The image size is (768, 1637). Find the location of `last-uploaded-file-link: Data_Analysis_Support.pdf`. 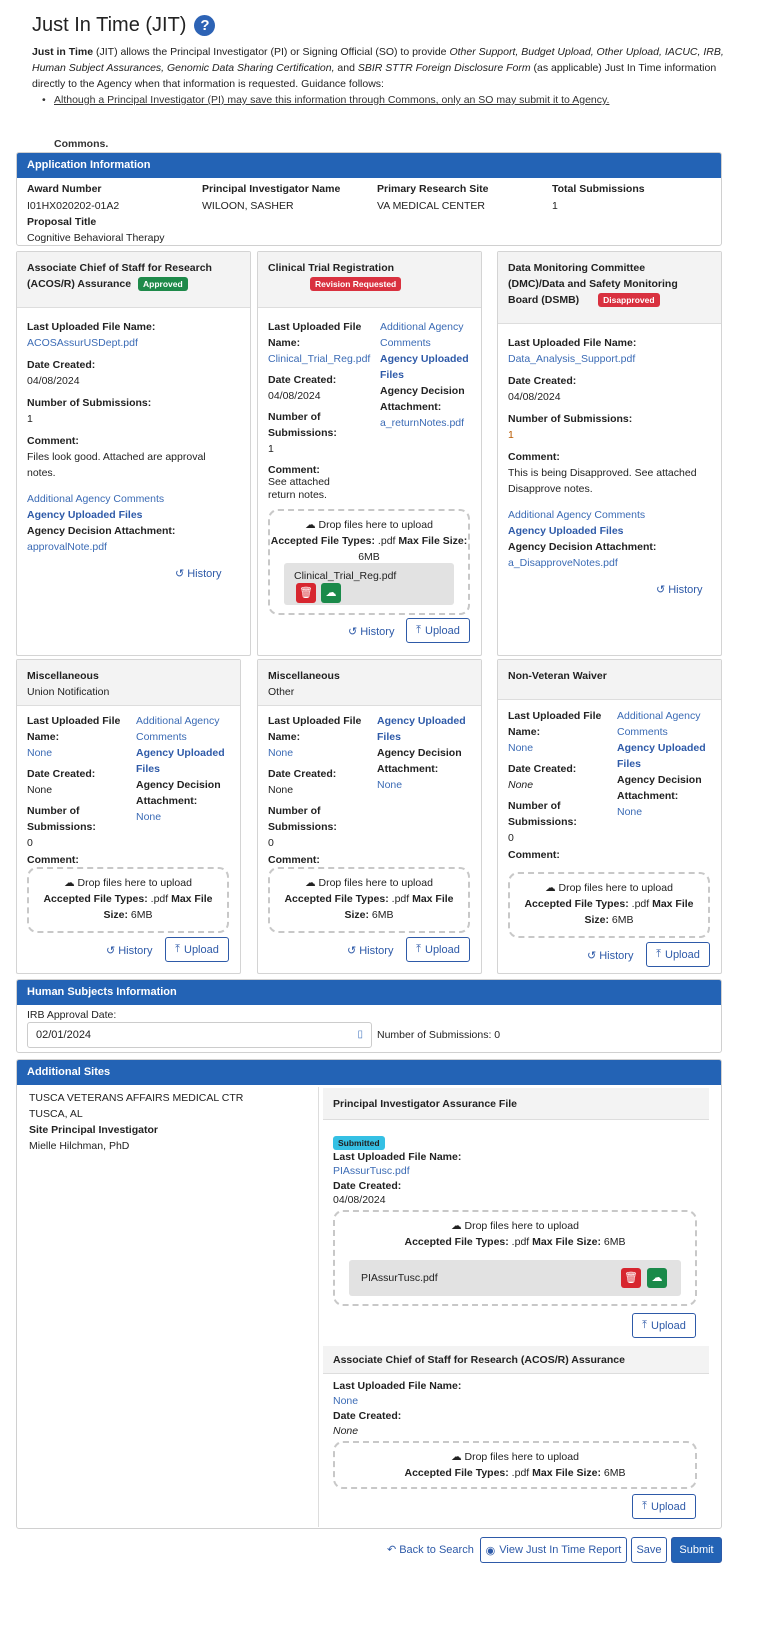

last-uploaded-file-link: Data_Analysis_Support.pdf is located at coordinates (571, 359).